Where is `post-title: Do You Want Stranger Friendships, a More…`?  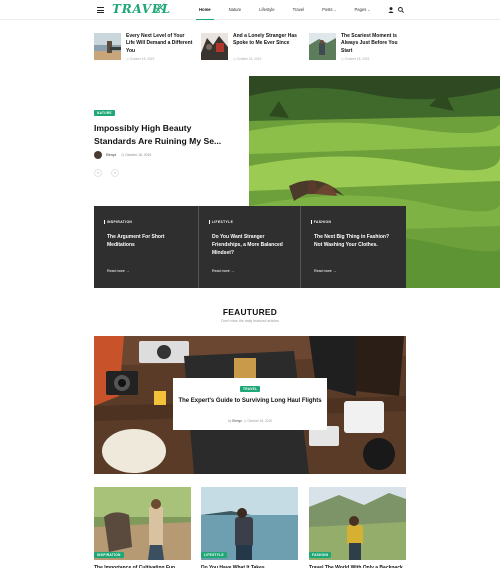 post-title: Do You Want Stranger Friendships, a More… is located at coordinates (253, 245).